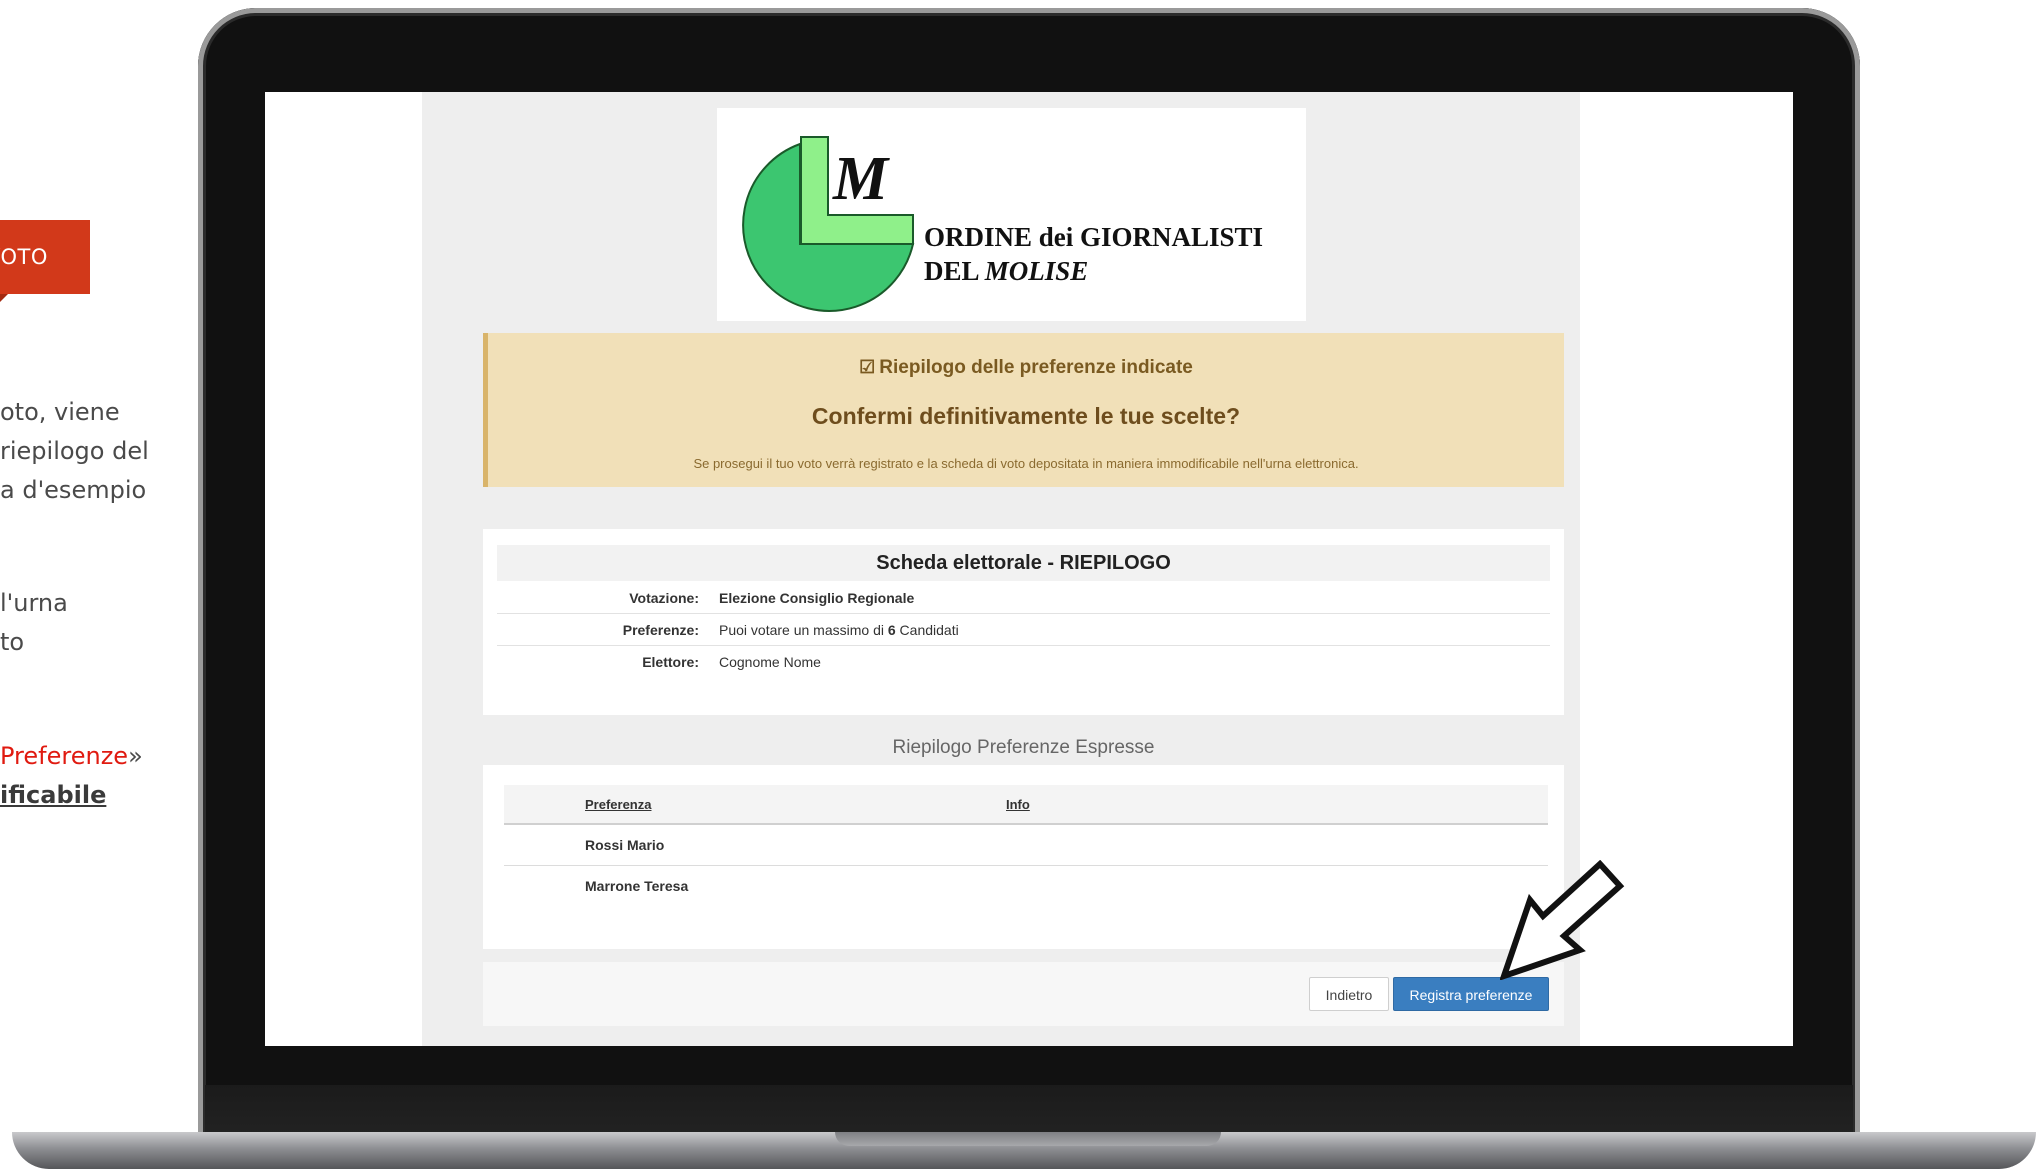 The width and height of the screenshot is (2036, 1169). Describe the element at coordinates (625, 845) in the screenshot. I see `candidate-name: Rossi Mario` at that location.